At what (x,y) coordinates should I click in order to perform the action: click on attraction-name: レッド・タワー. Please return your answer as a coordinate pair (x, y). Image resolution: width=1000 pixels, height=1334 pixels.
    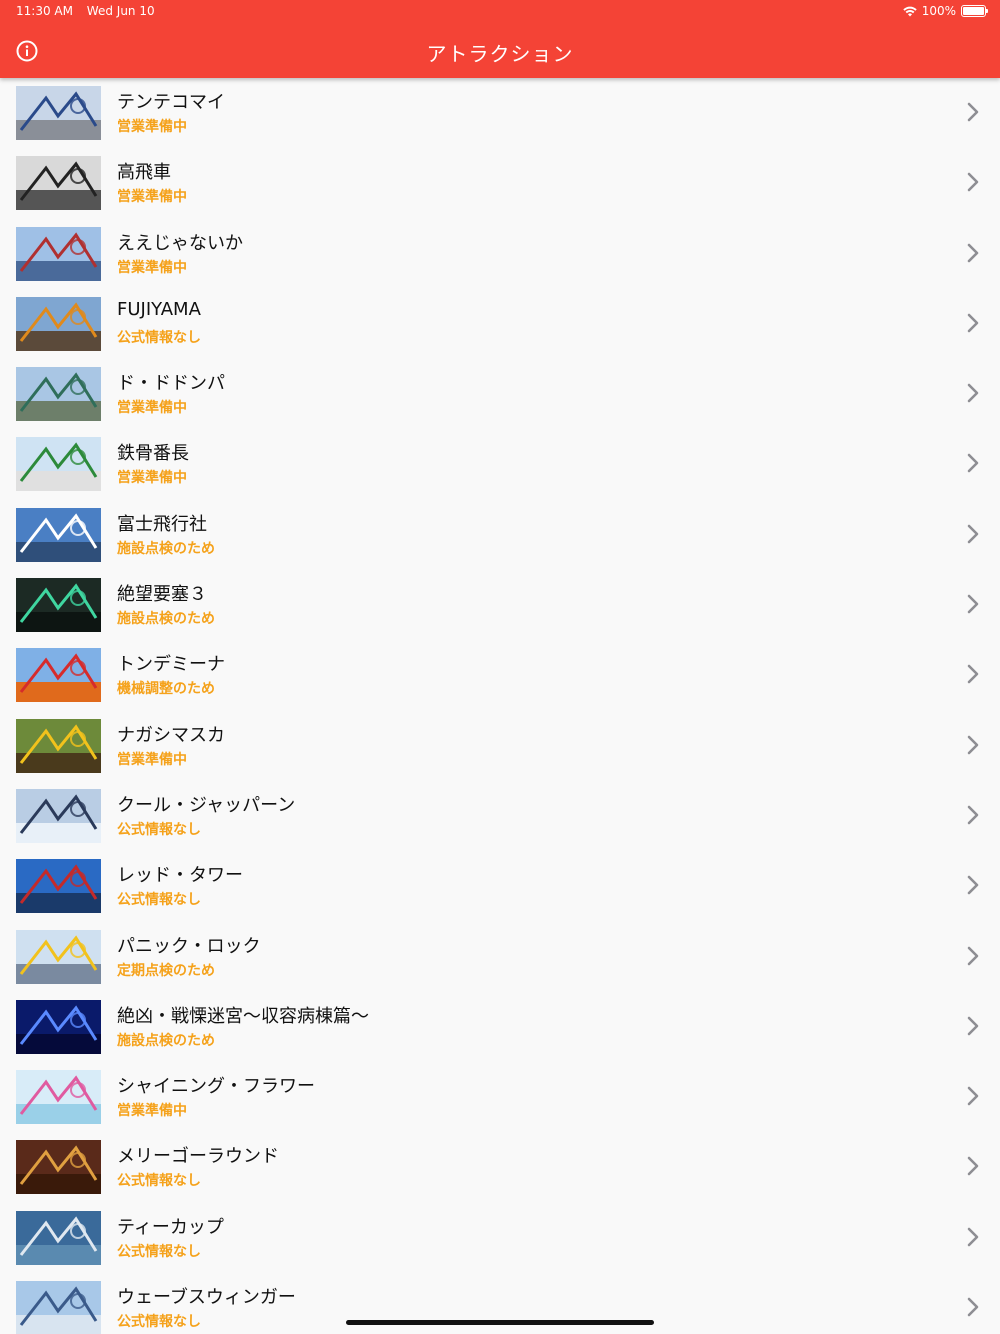
    Looking at the image, I should click on (180, 876).